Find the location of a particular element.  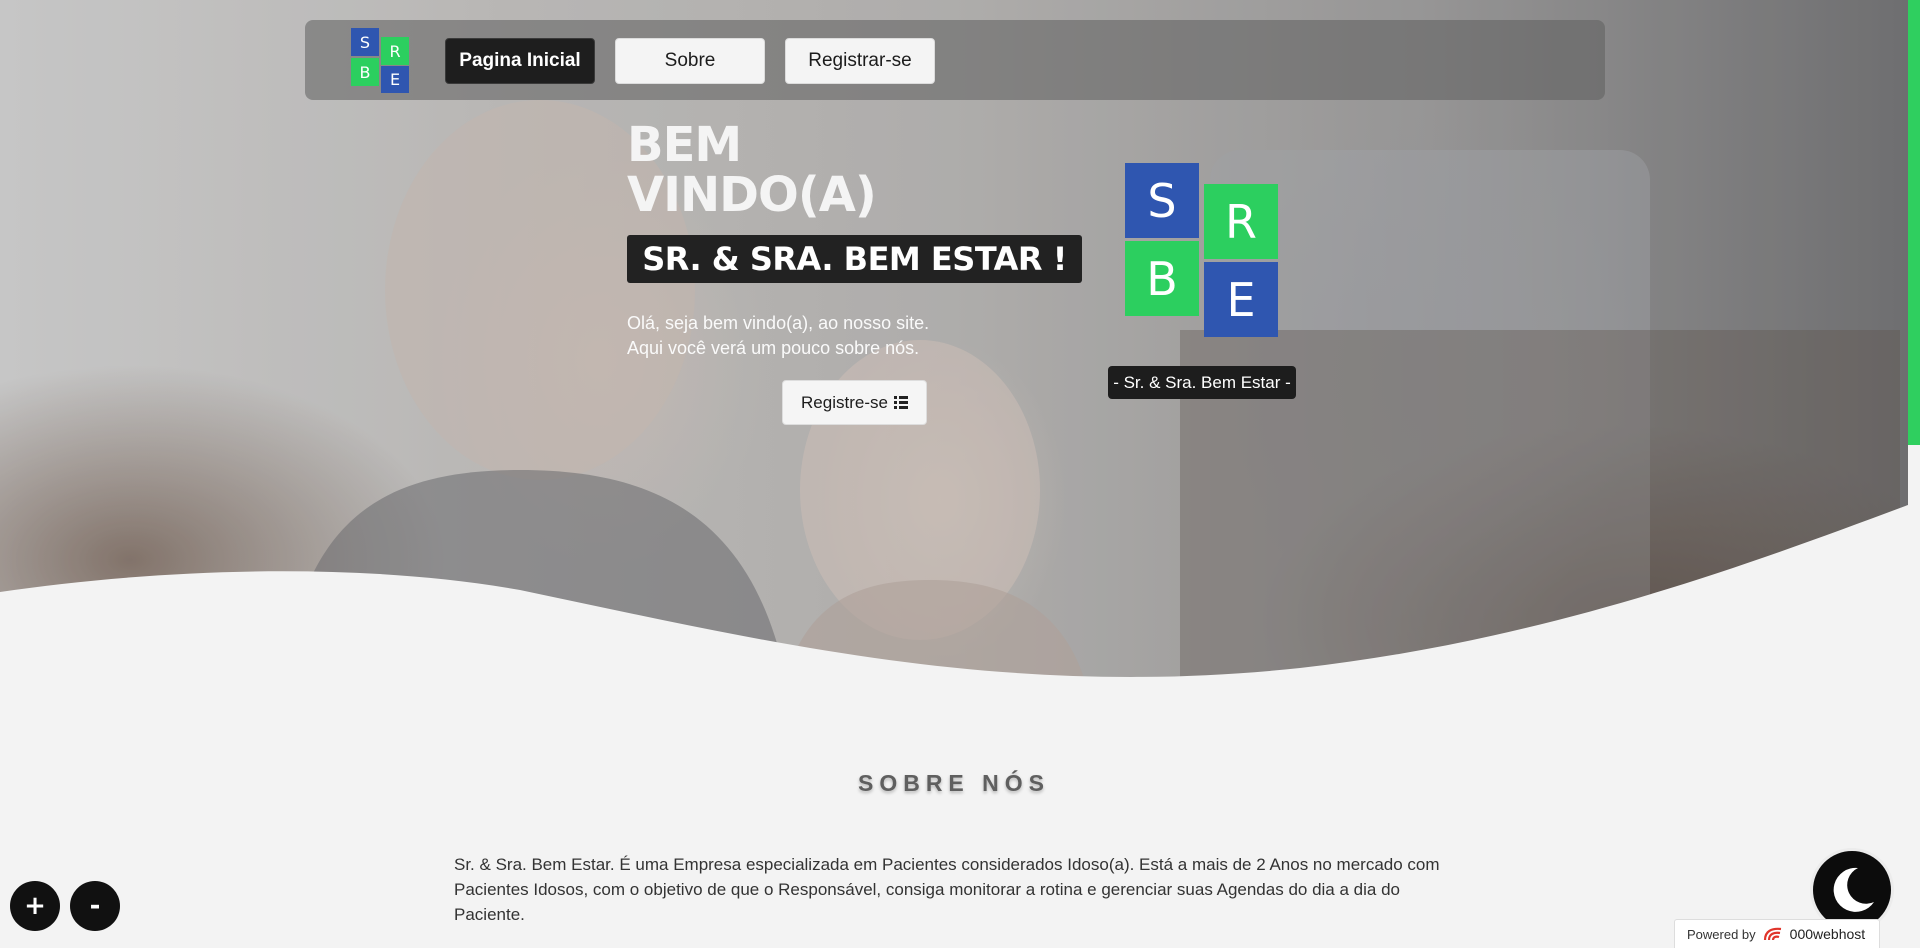

welcome-line-1: BEM is located at coordinates (684, 145).